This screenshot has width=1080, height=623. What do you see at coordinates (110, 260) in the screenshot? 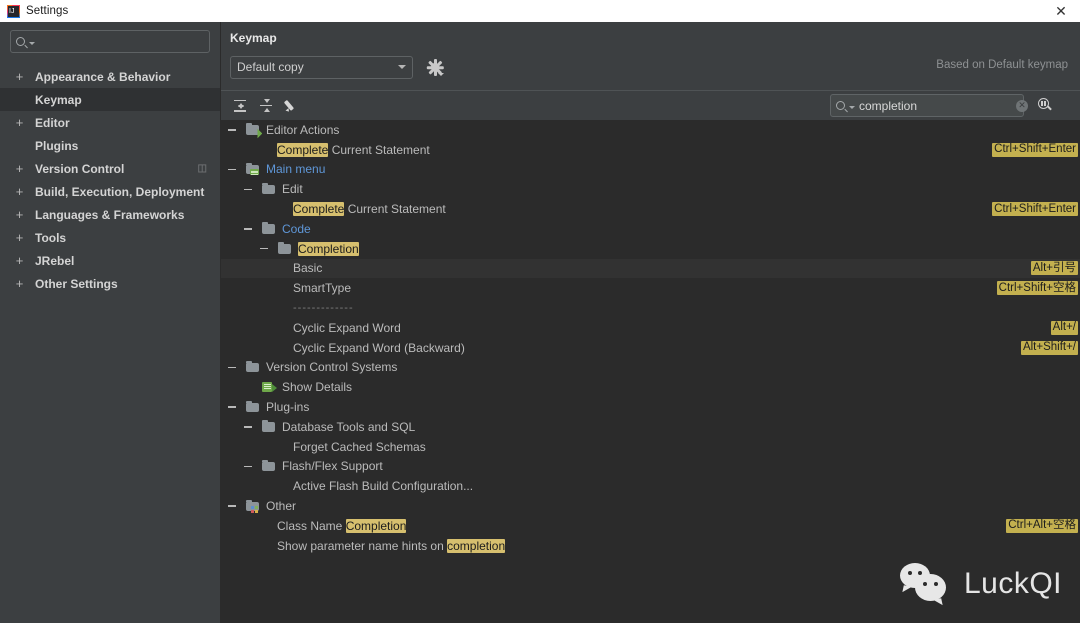
I see `sidebar-item-jrebel: + JRebel` at bounding box center [110, 260].